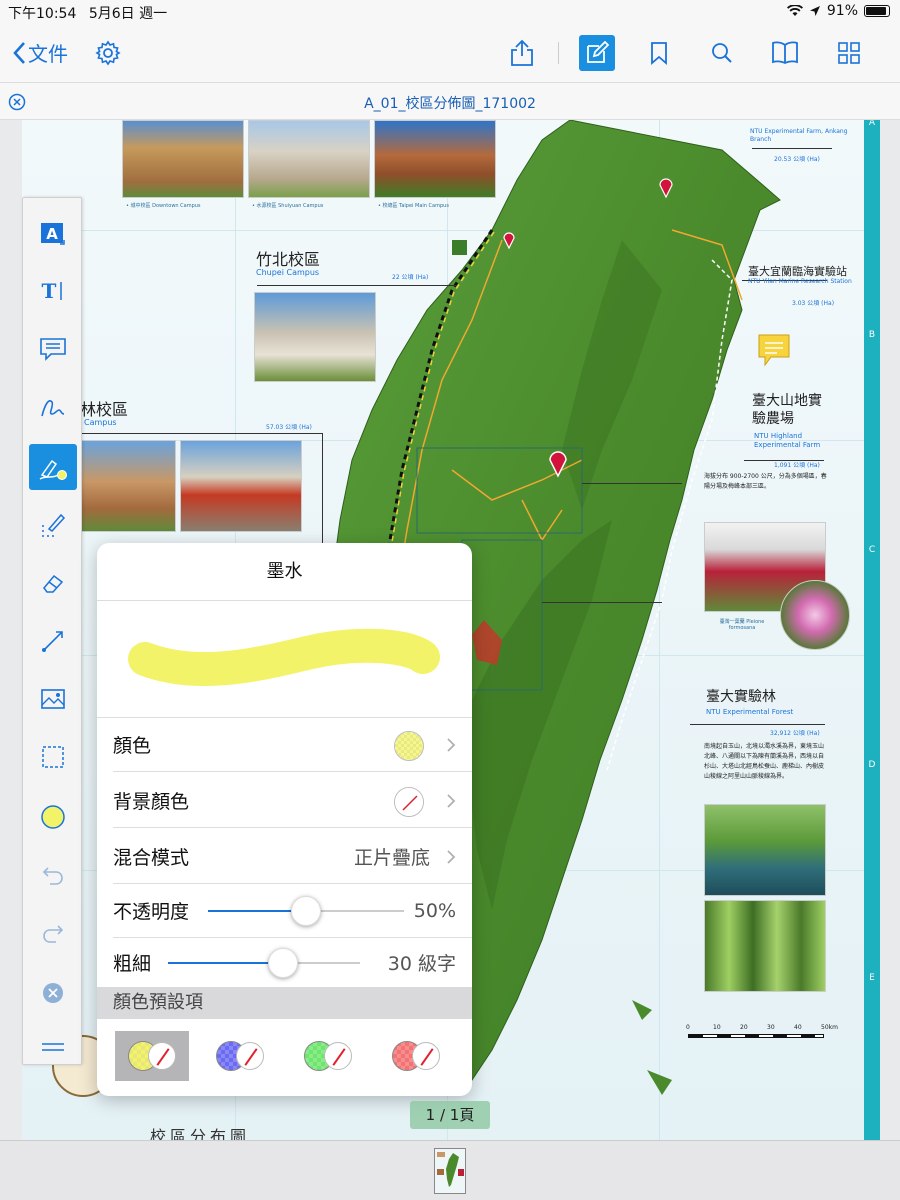 The height and width of the screenshot is (1200, 900). Describe the element at coordinates (53, 933) in the screenshot. I see `redo-button` at that location.